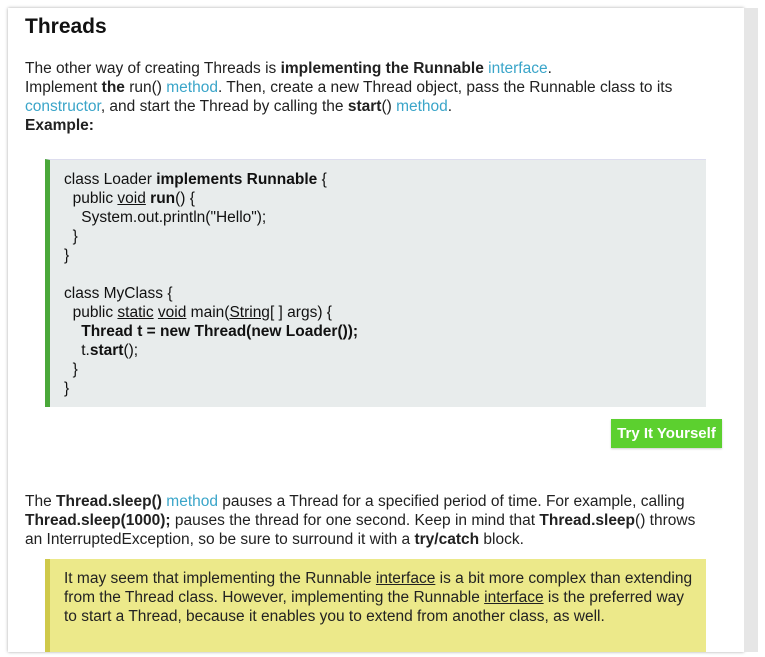 Image resolution: width=765 pixels, height=657 pixels. I want to click on intro-bold: start, so click(364, 106).